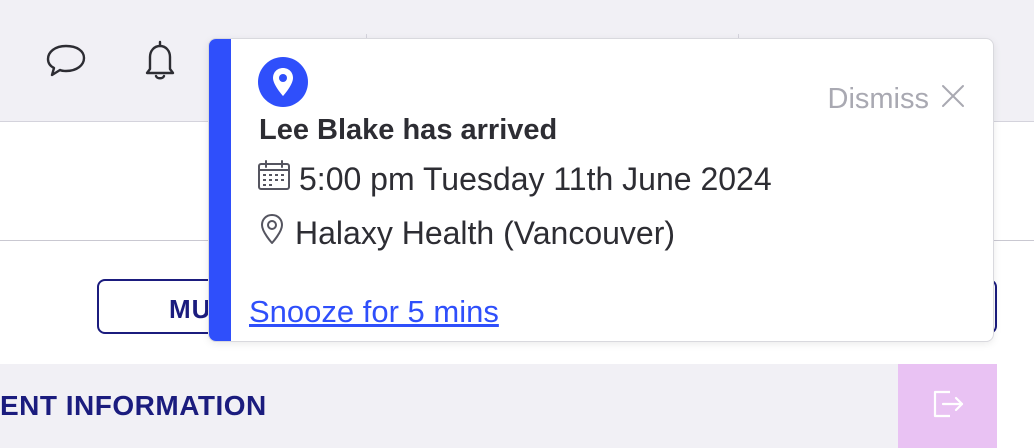 The height and width of the screenshot is (448, 1034). I want to click on chat-bubble-icon, so click(66, 60).